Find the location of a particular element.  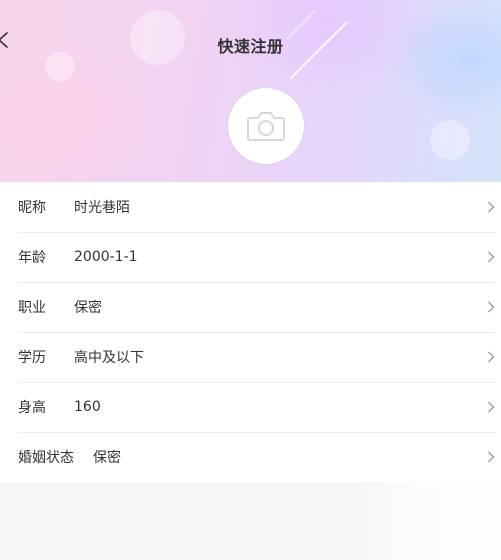

row-education: 学历 高中及以下 is located at coordinates (250, 357).